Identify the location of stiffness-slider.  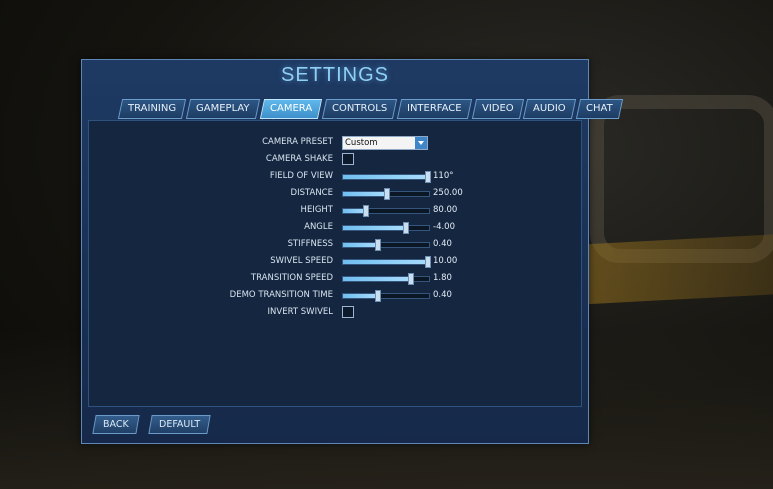
(386, 245).